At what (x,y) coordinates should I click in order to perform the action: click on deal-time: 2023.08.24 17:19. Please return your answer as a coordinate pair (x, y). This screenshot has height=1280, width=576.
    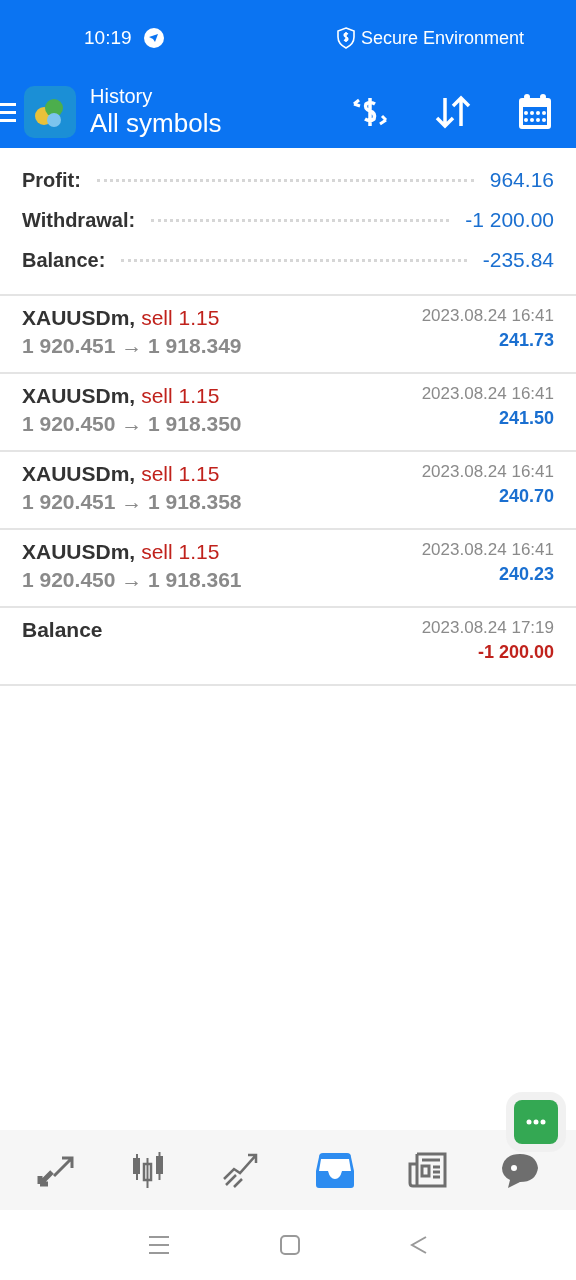
    Looking at the image, I should click on (487, 628).